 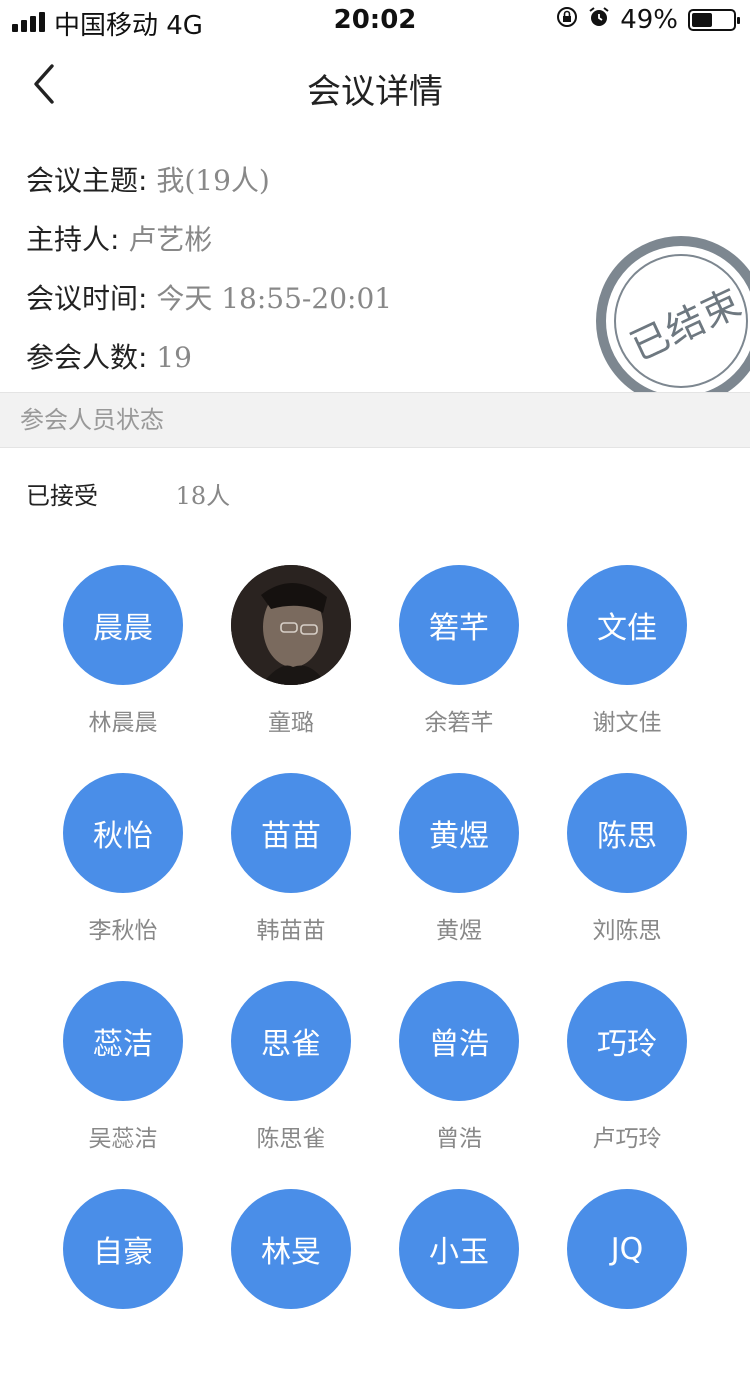 I want to click on participant-name: 曾浩, so click(x=459, y=1139).